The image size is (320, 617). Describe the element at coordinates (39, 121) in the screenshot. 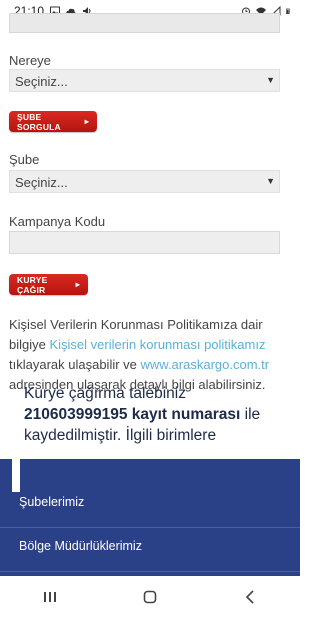

I see `sube-sorgula-label: ŞUBE SORGULA` at that location.